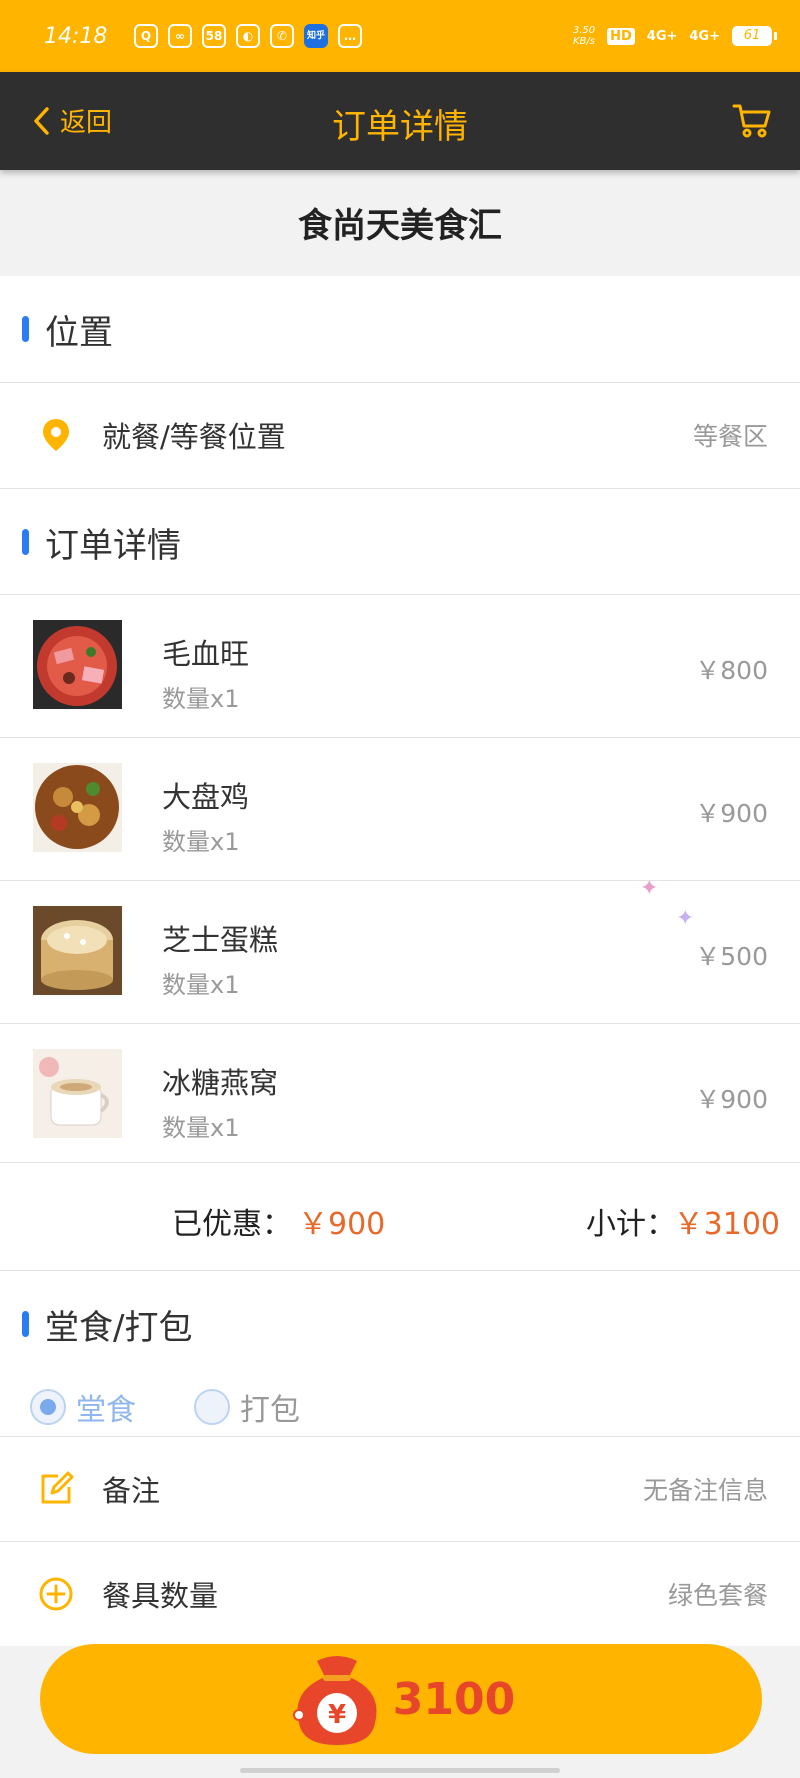 This screenshot has height=1778, width=800. What do you see at coordinates (400, 1407) in the screenshot?
I see `dine-radio-group: 堂食 打包` at bounding box center [400, 1407].